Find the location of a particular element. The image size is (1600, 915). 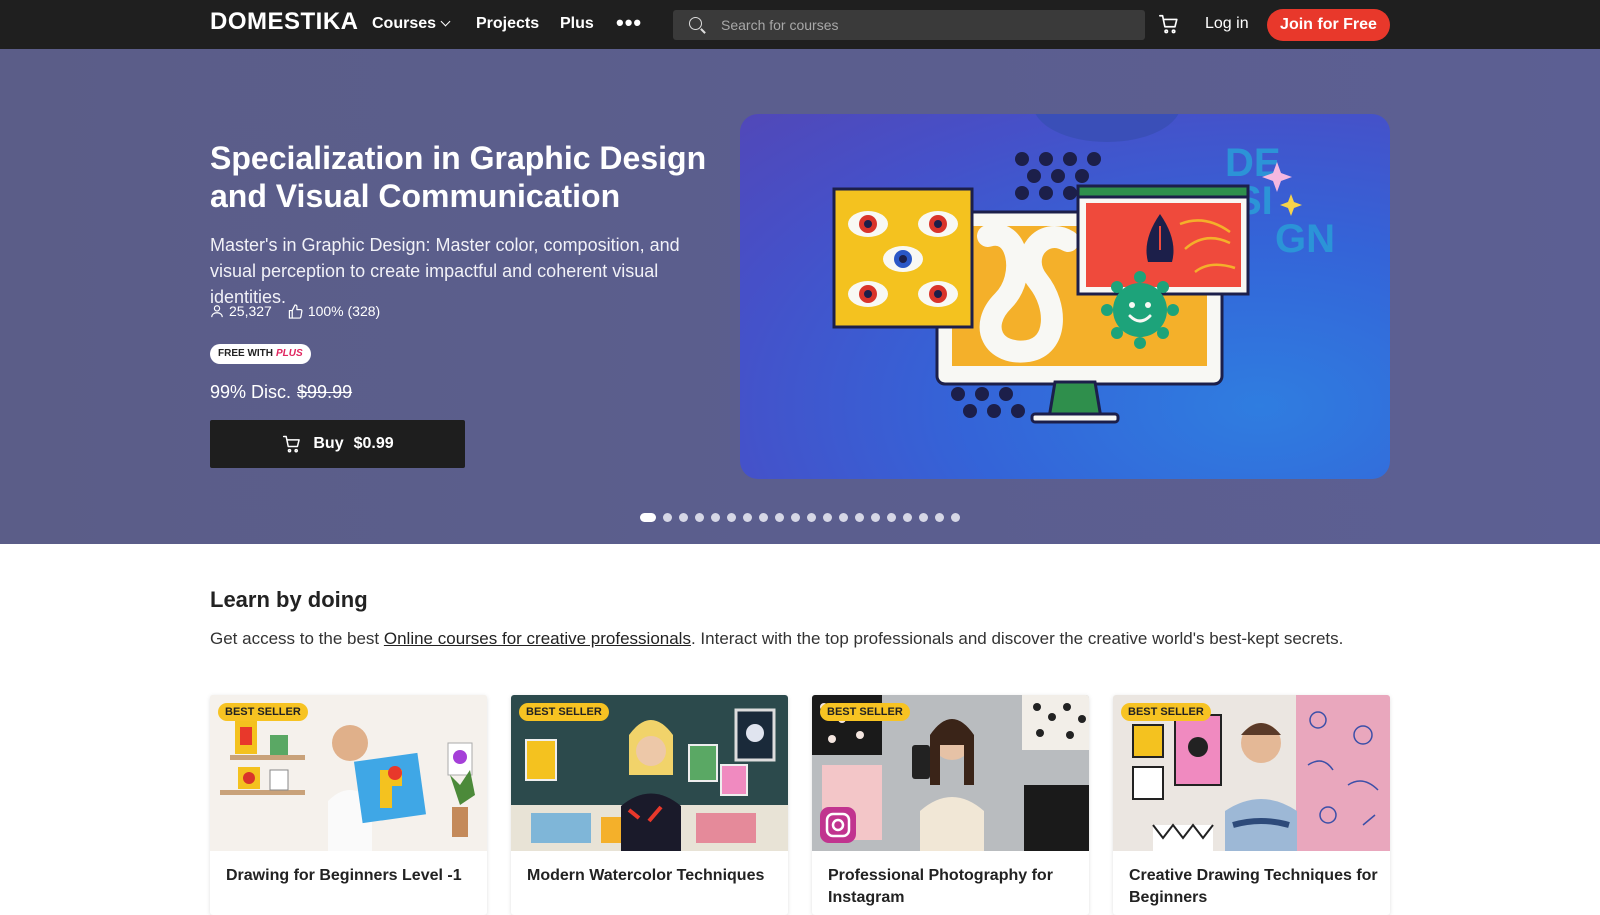

svg-text: GN is located at coordinates (1305, 239).